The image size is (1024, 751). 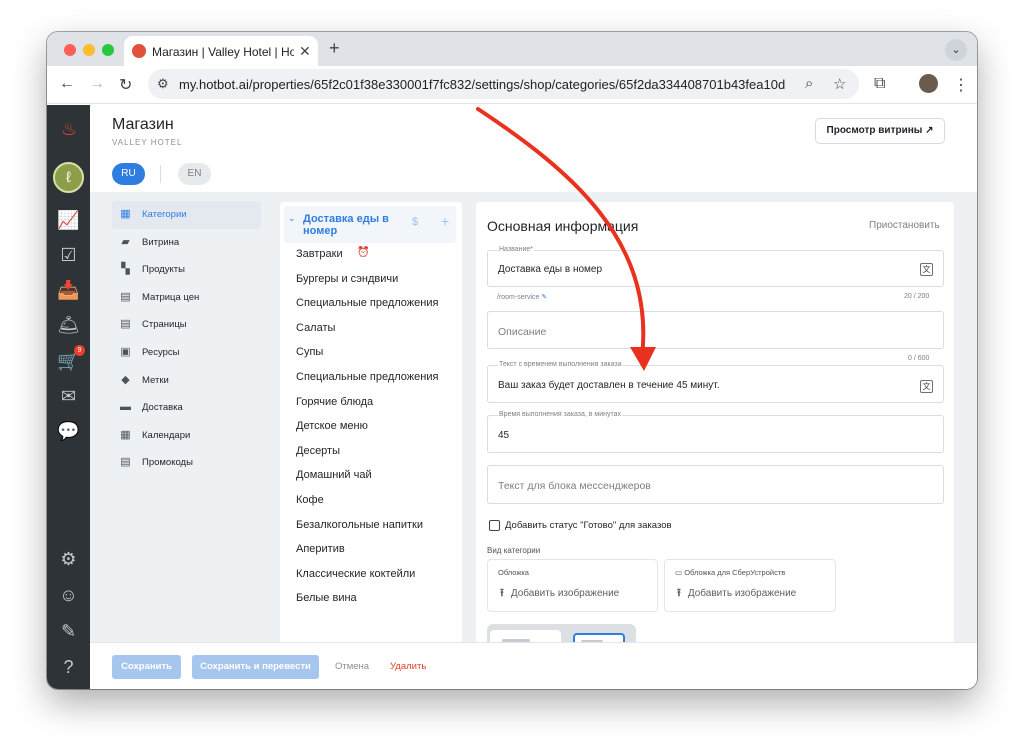 What do you see at coordinates (68, 255) in the screenshot?
I see `tasks-icon: ☑` at bounding box center [68, 255].